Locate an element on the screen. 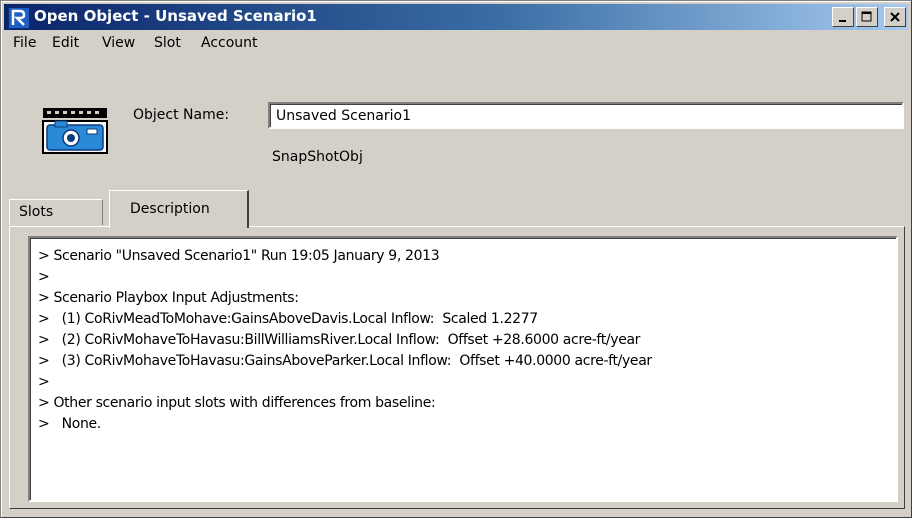 The image size is (912, 518). description-line: > None. is located at coordinates (69, 424).